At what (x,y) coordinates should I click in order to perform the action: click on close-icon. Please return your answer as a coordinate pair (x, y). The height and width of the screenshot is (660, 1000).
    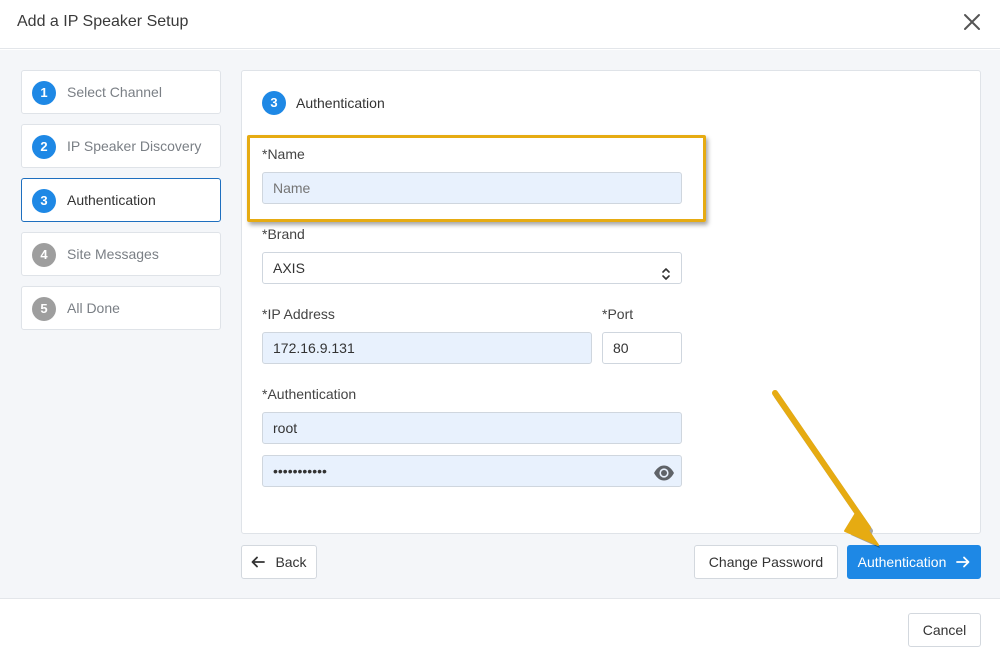
    Looking at the image, I should click on (972, 22).